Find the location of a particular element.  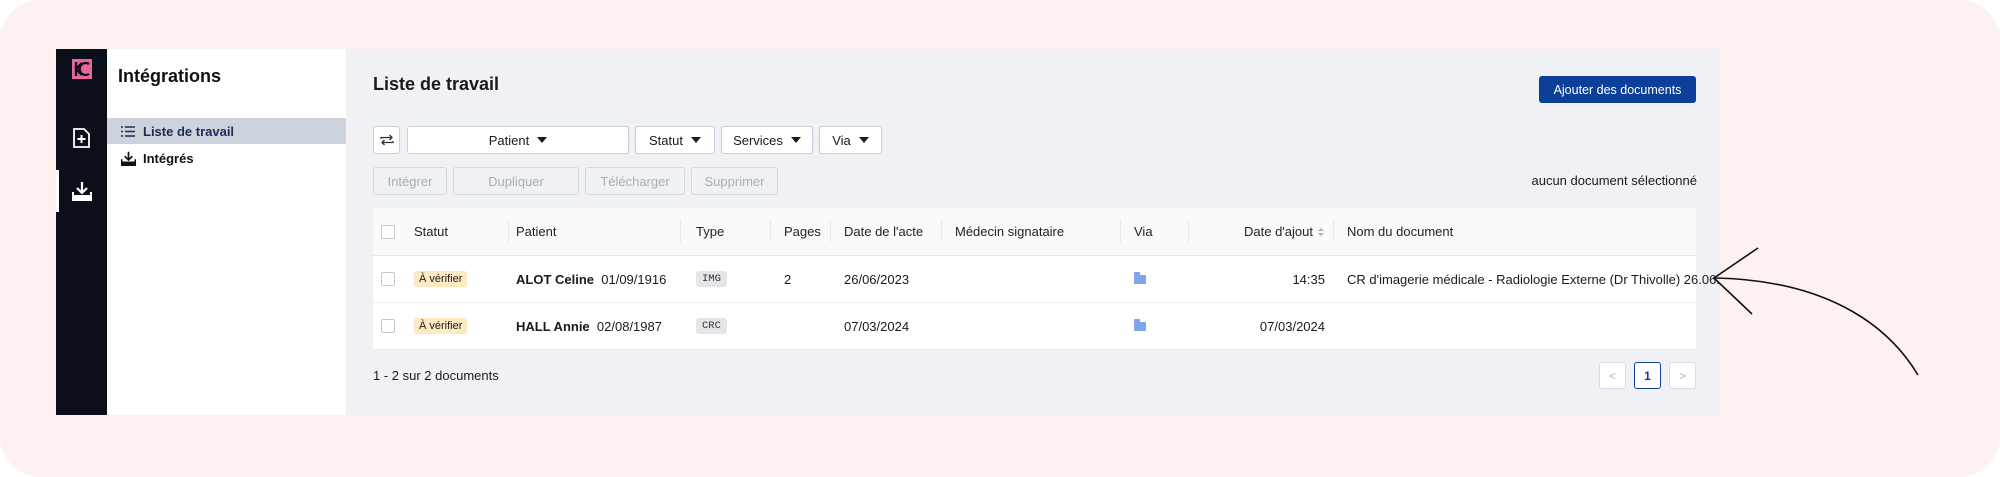

dupliquer-button: Dupliquer is located at coordinates (516, 181).